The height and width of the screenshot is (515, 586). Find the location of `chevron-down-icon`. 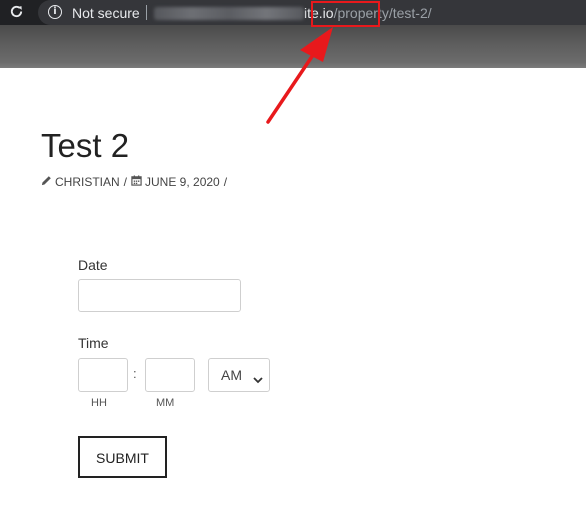

chevron-down-icon is located at coordinates (258, 379).